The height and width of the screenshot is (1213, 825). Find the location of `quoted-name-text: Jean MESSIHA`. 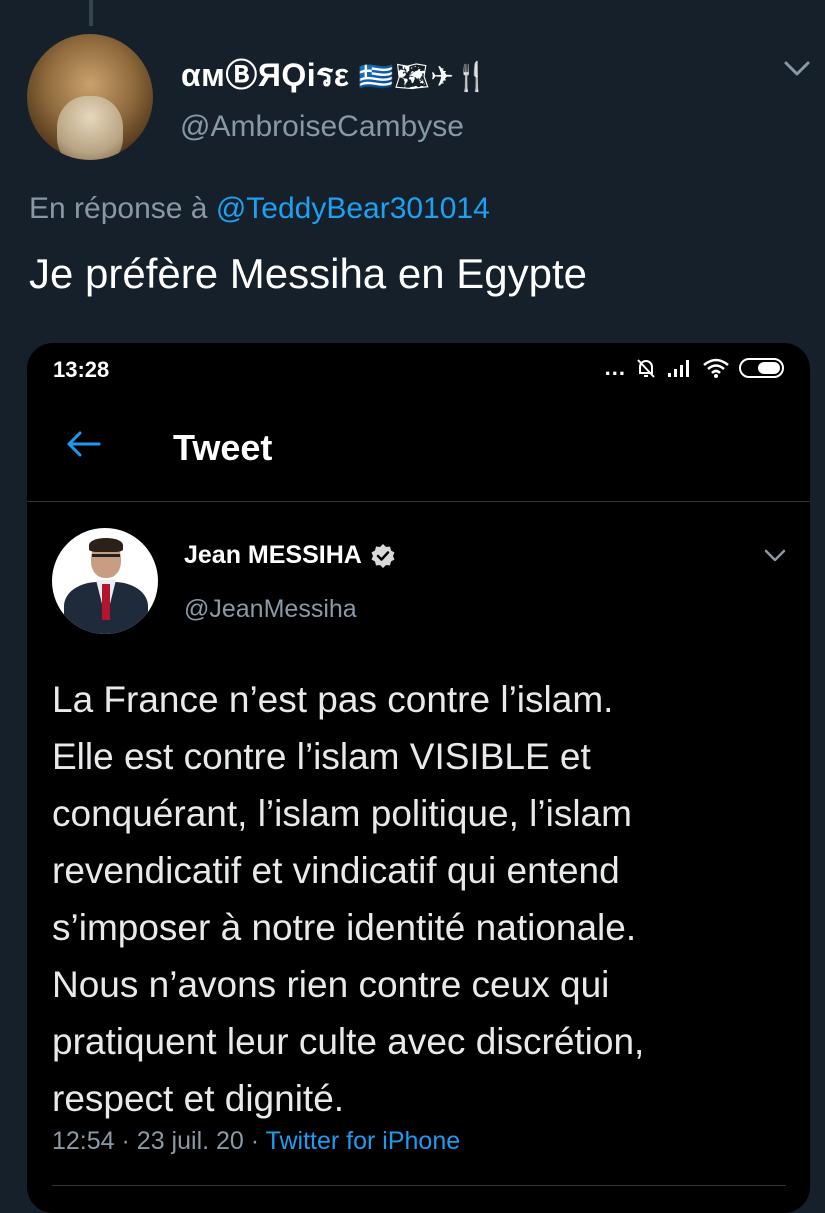

quoted-name-text: Jean MESSIHA is located at coordinates (273, 555).